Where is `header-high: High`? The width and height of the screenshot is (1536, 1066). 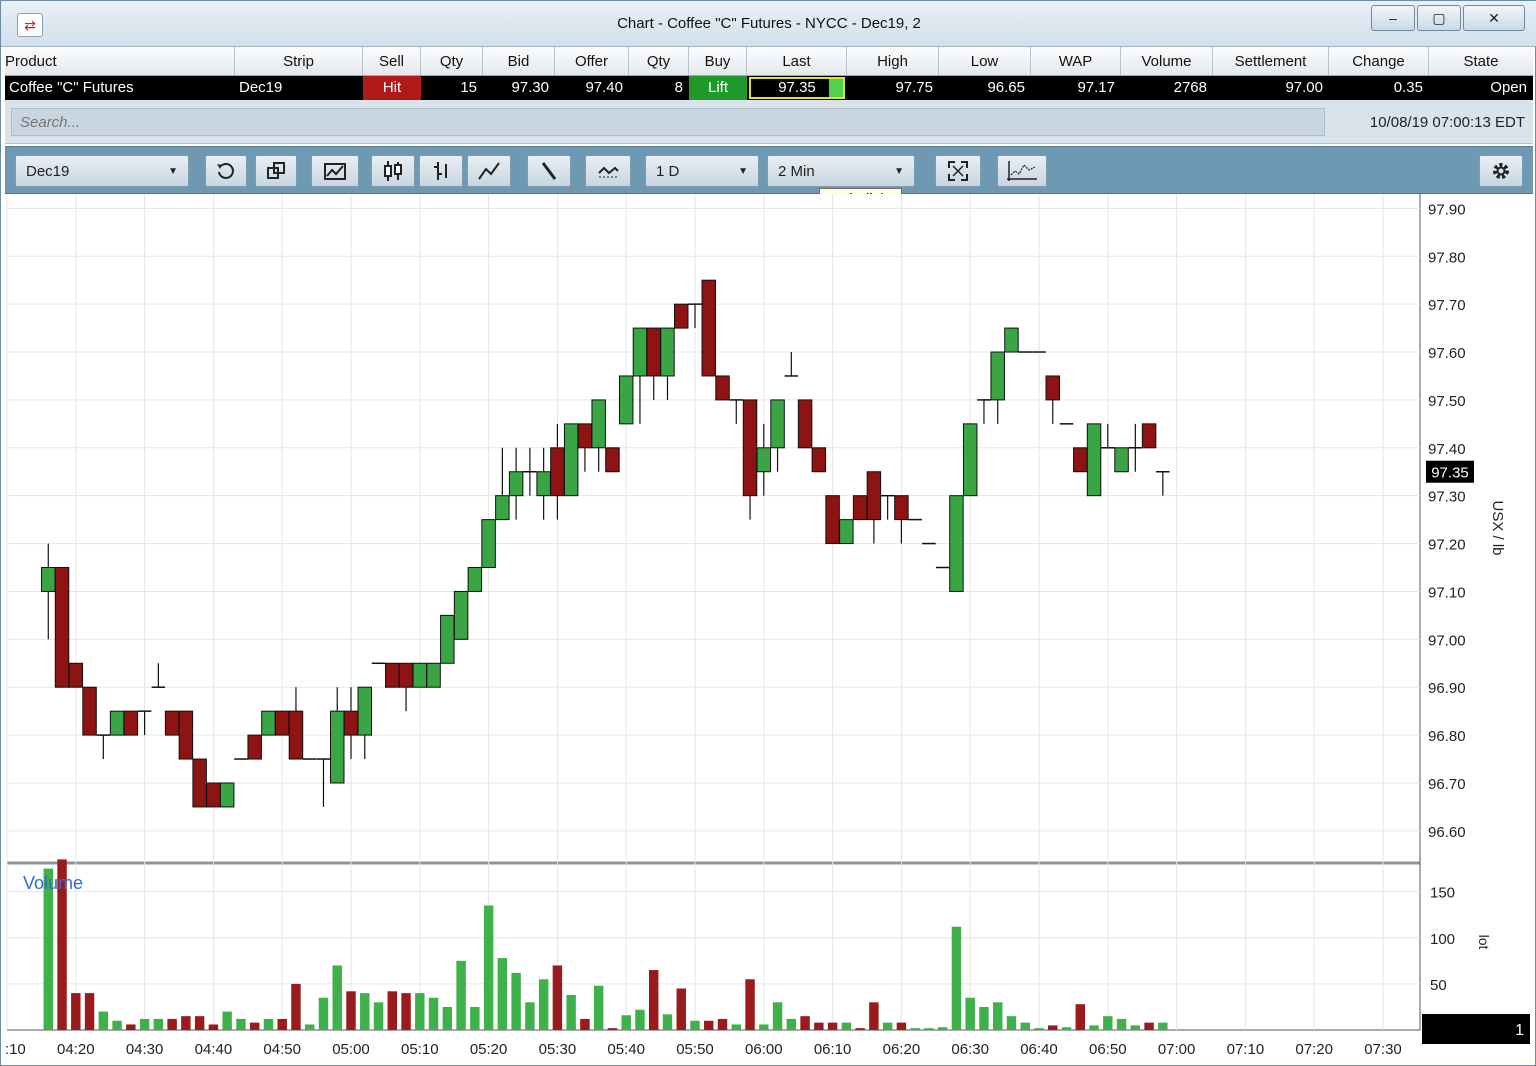 header-high: High is located at coordinates (893, 61).